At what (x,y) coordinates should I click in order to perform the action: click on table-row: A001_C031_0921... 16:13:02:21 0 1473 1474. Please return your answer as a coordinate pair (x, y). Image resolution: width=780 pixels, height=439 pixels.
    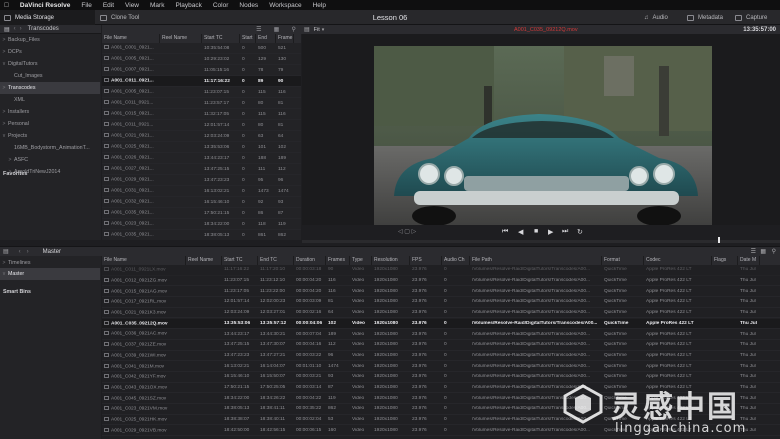
    Looking at the image, I should click on (201, 191).